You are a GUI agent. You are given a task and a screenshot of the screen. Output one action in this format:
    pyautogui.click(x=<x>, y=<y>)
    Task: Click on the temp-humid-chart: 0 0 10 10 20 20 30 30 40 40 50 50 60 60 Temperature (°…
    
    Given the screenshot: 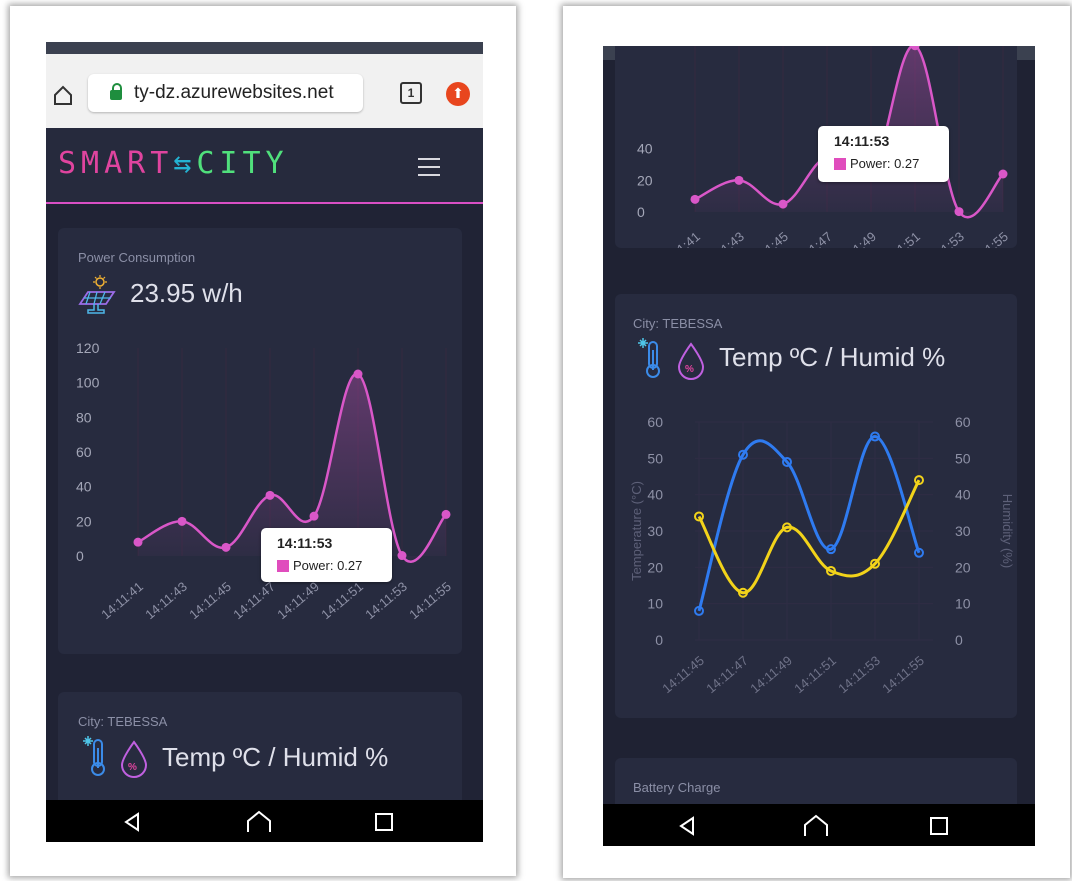 What is the action you would take?
    pyautogui.click(x=822, y=555)
    